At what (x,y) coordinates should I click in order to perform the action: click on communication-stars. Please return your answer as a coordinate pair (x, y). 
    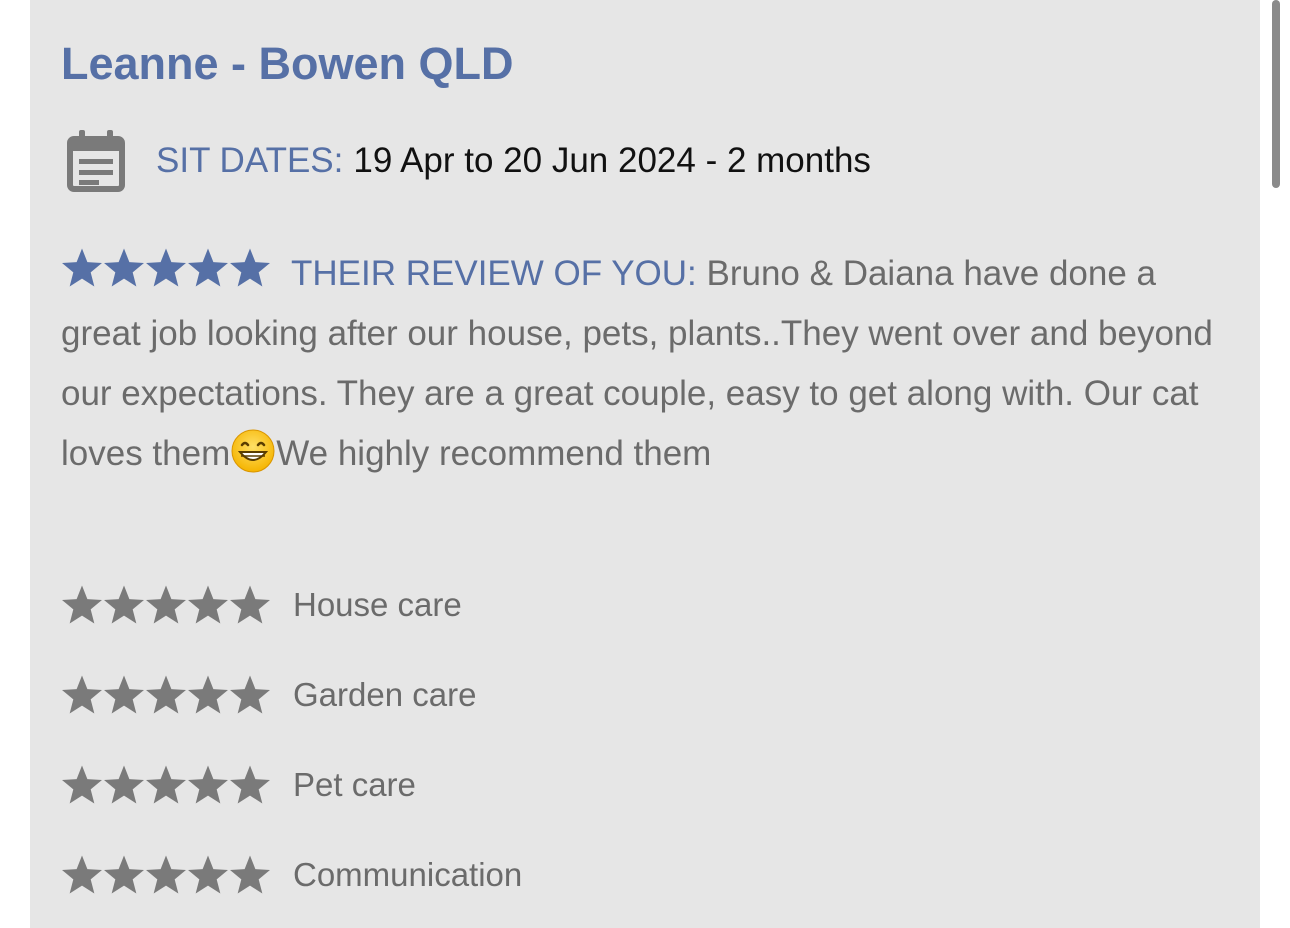
    Looking at the image, I should click on (166, 875).